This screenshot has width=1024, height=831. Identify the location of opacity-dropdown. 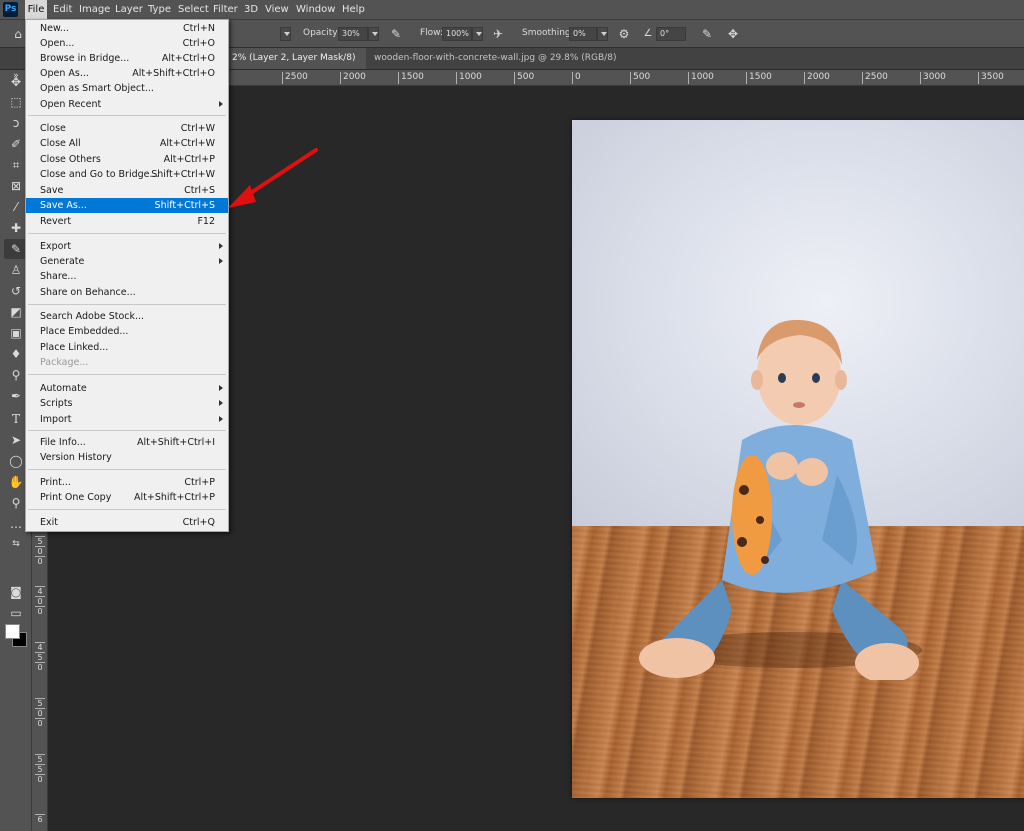
(373, 34).